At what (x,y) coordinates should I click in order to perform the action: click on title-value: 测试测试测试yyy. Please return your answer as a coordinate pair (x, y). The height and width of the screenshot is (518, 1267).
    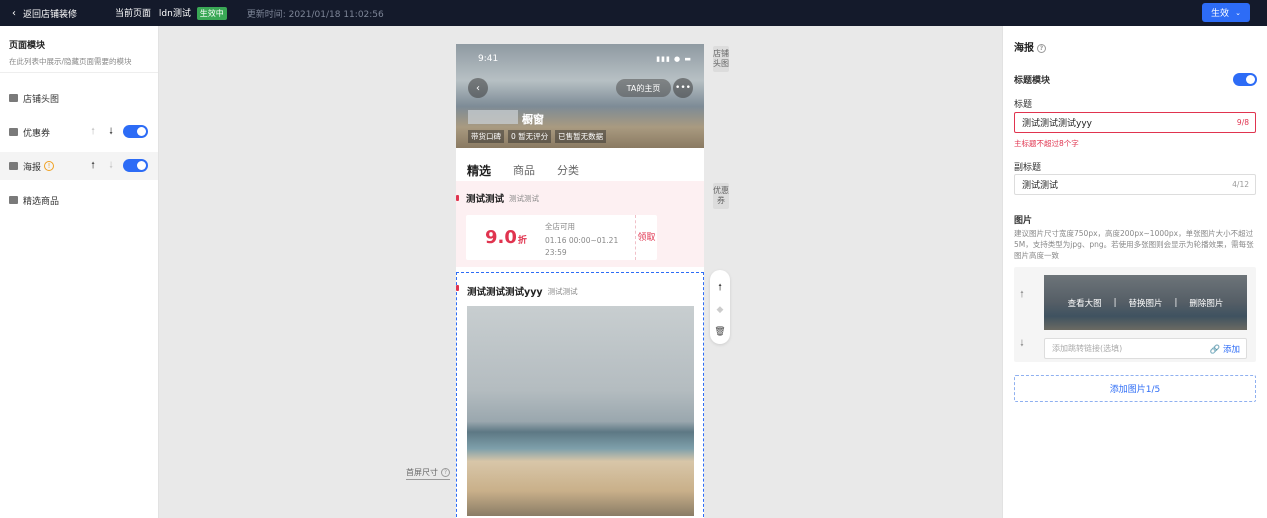
    Looking at the image, I should click on (1057, 124).